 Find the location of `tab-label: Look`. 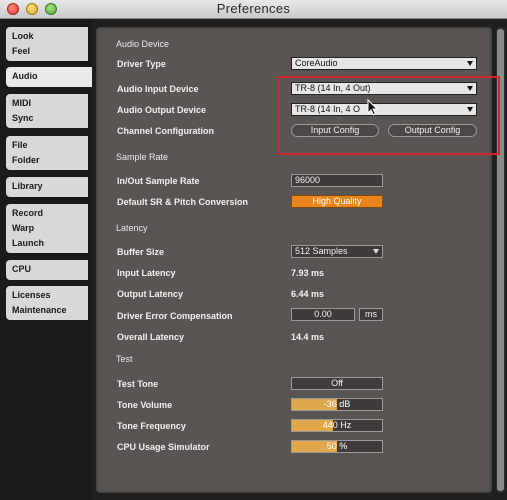

tab-label: Look is located at coordinates (23, 36).